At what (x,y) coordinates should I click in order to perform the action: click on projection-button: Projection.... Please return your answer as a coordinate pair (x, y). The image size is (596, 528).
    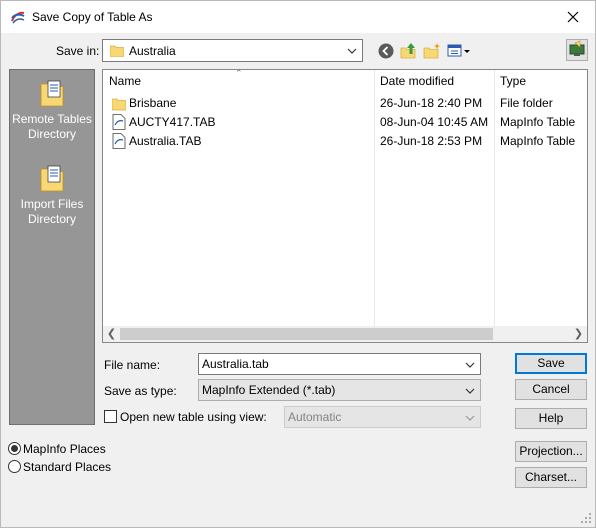
    Looking at the image, I should click on (551, 451).